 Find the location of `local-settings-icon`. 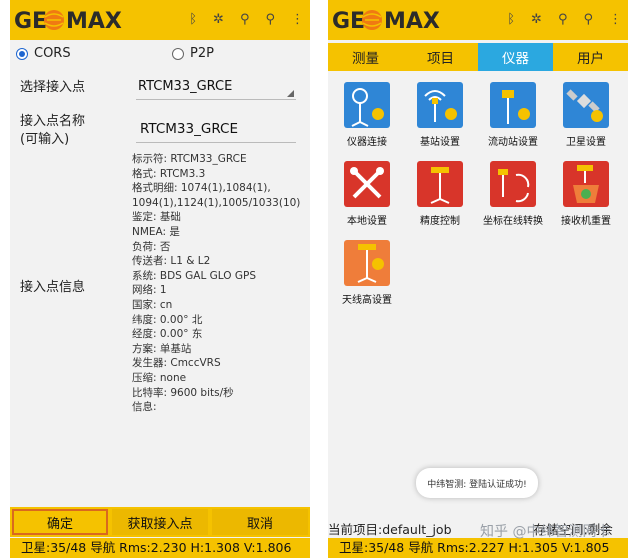

local-settings-icon is located at coordinates (367, 184).